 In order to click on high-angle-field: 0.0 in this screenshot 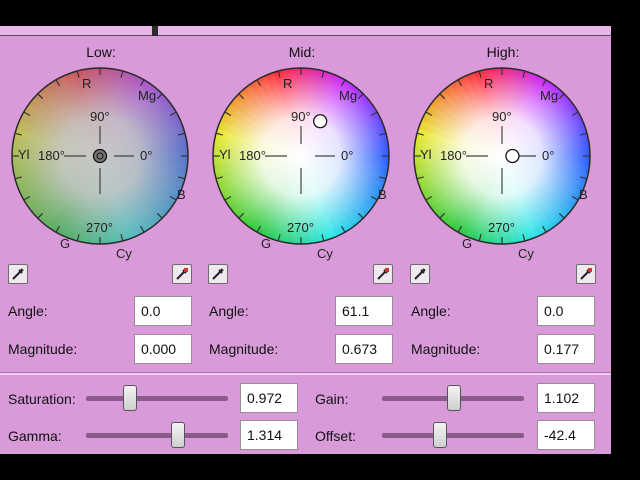, I will do `click(566, 311)`.